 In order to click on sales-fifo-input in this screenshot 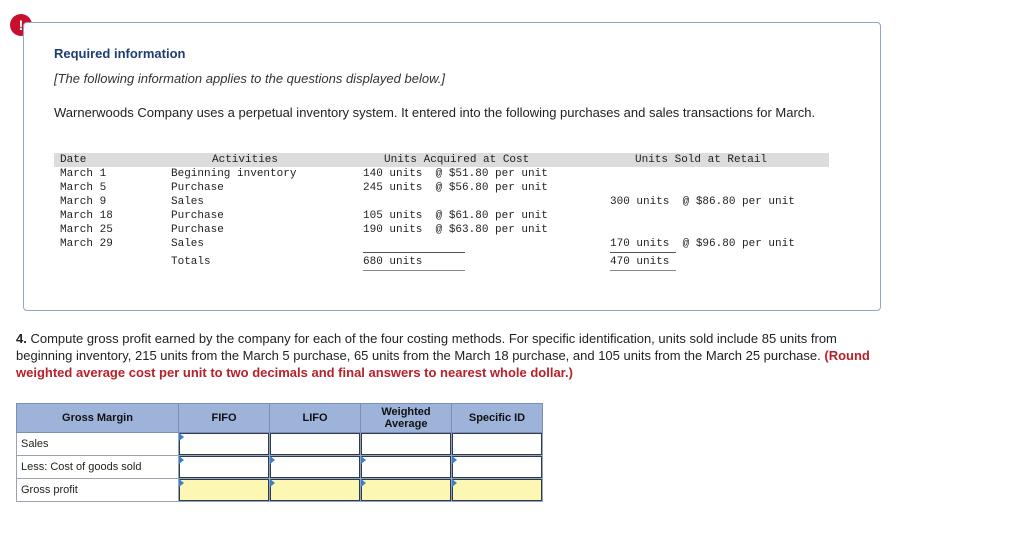, I will do `click(224, 444)`.